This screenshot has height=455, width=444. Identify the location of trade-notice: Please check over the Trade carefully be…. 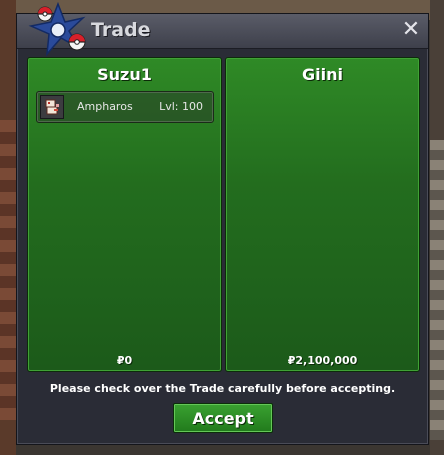
(222, 388).